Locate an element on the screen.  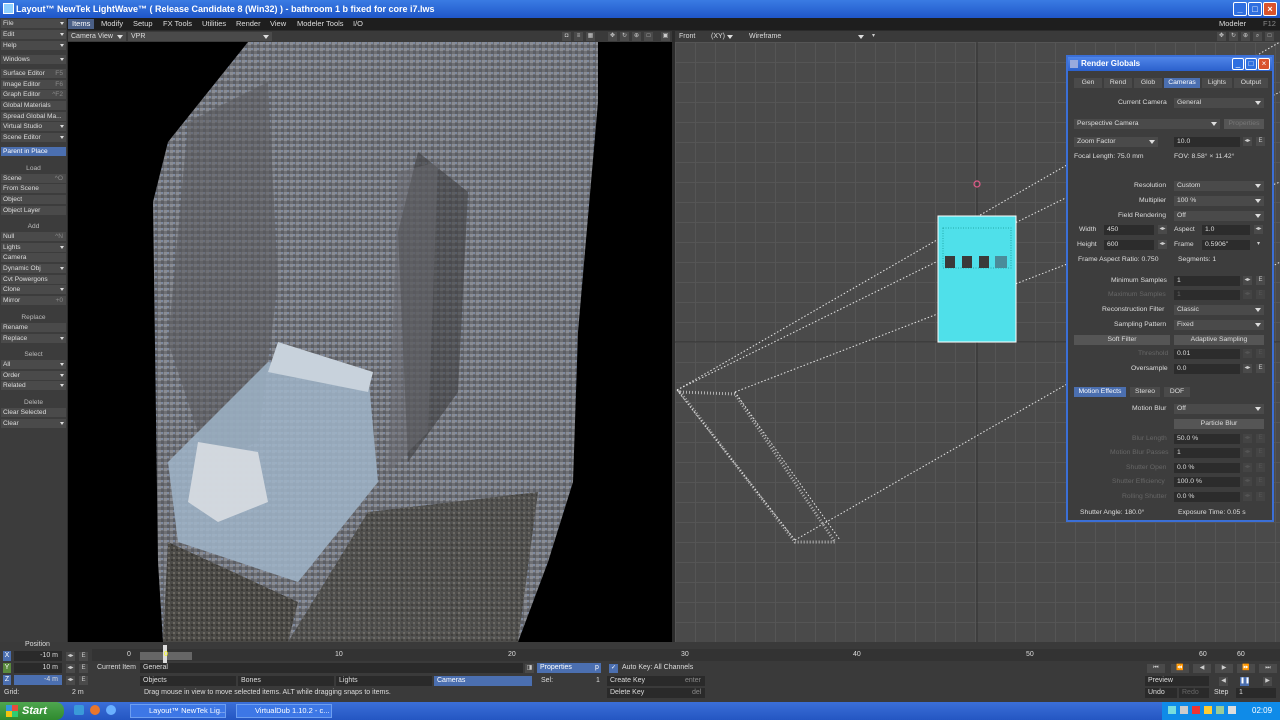
edit-menu: Edit is located at coordinates (33, 34).